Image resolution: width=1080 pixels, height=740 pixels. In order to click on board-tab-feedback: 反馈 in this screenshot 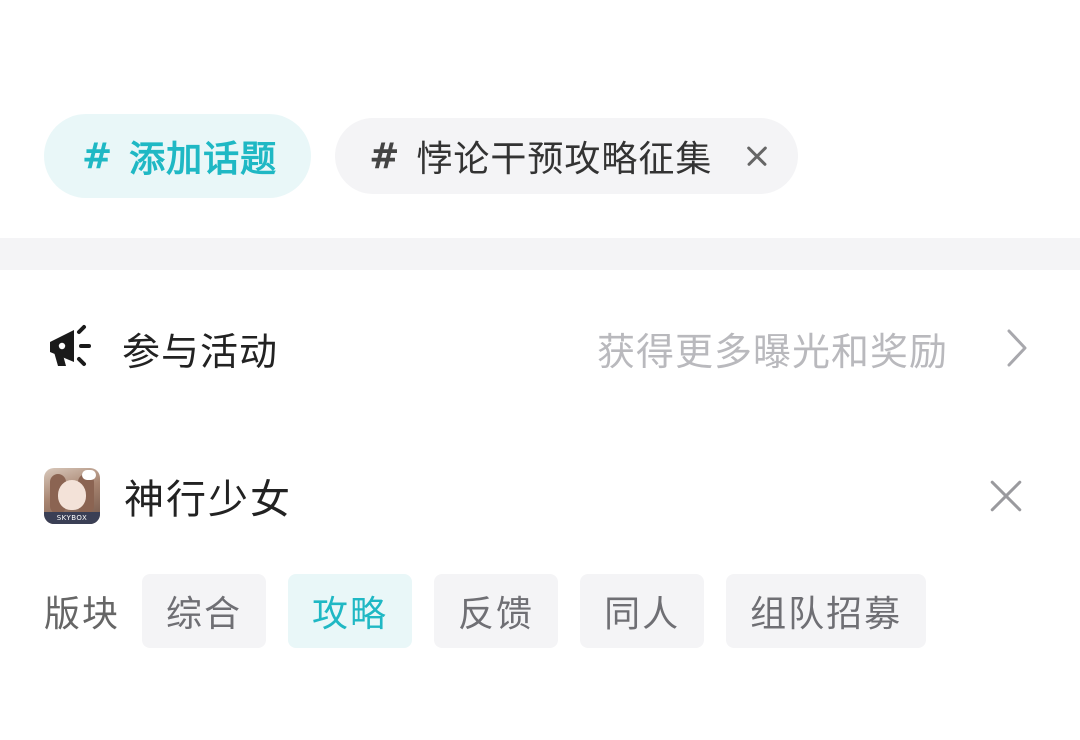, I will do `click(496, 611)`.